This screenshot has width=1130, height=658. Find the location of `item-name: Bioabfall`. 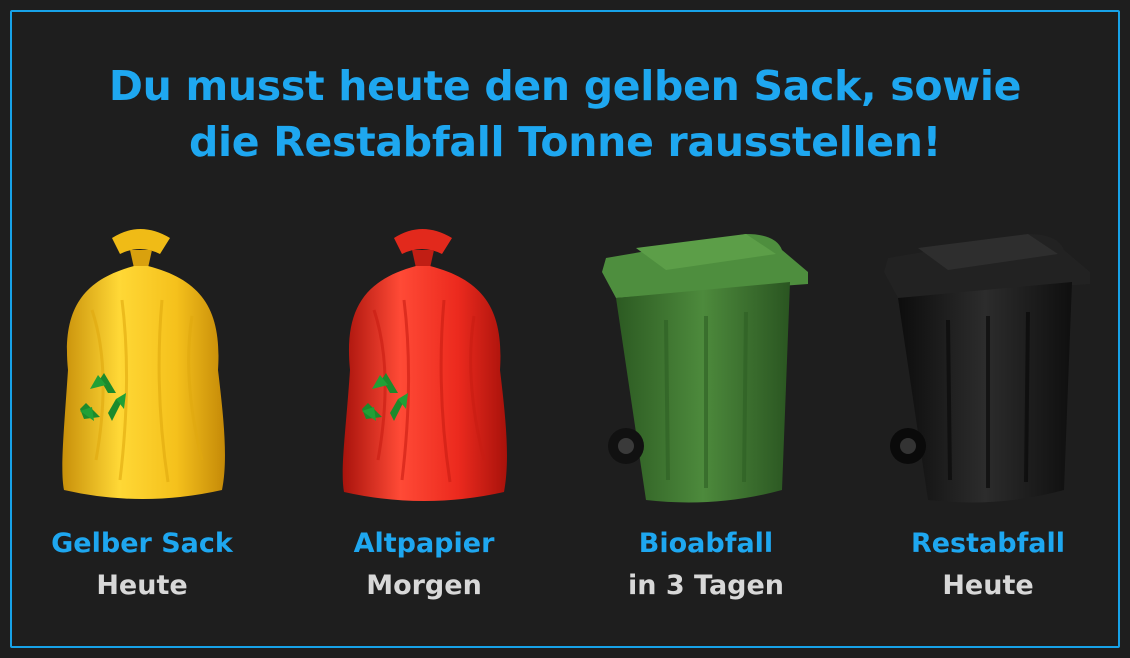

item-name: Bioabfall is located at coordinates (706, 543).